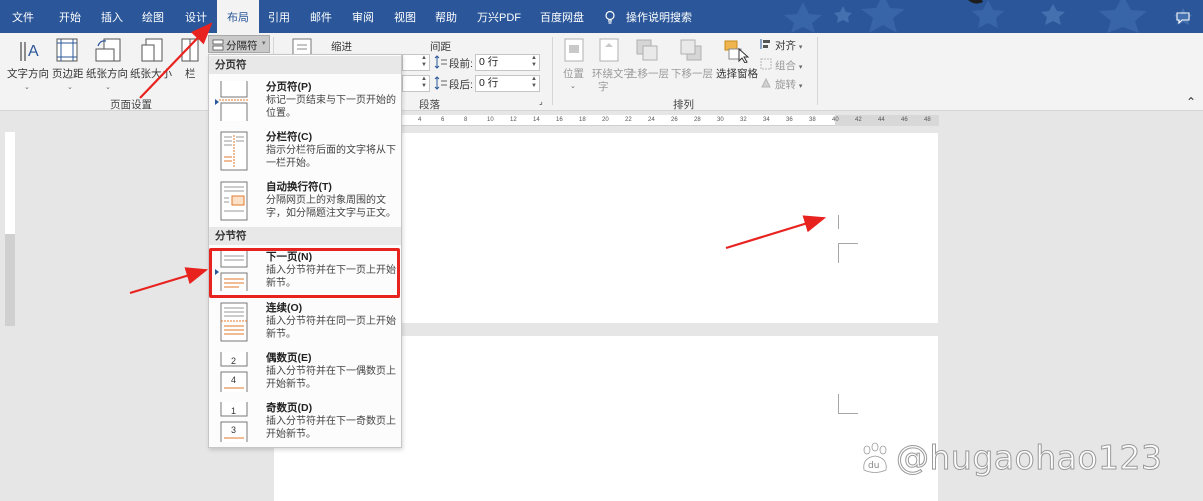 This screenshot has height=501, width=1203. Describe the element at coordinates (507, 62) in the screenshot. I see `space-before-input: 0 行 ▲ ▼` at that location.